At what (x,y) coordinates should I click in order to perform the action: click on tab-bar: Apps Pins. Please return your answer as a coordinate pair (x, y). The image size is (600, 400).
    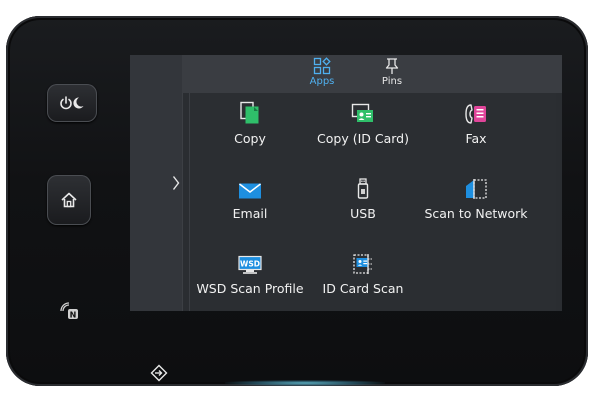
    Looking at the image, I should click on (372, 74).